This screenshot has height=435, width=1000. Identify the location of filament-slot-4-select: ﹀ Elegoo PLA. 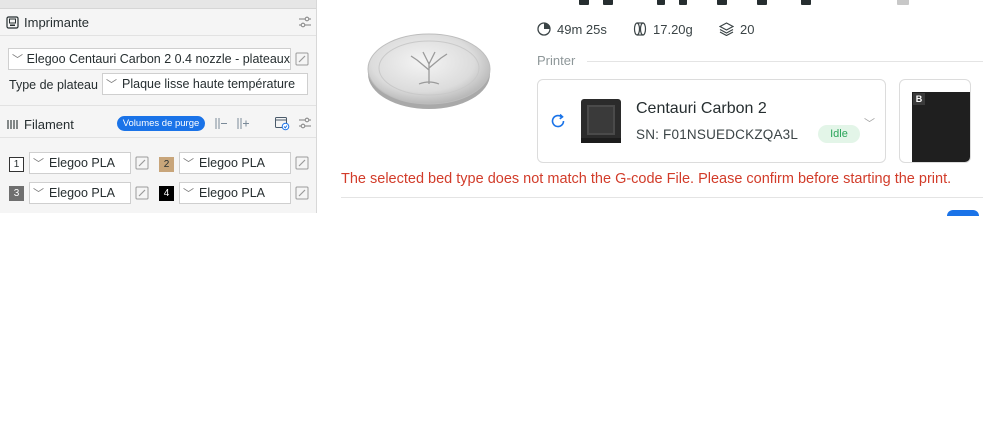
(235, 193).